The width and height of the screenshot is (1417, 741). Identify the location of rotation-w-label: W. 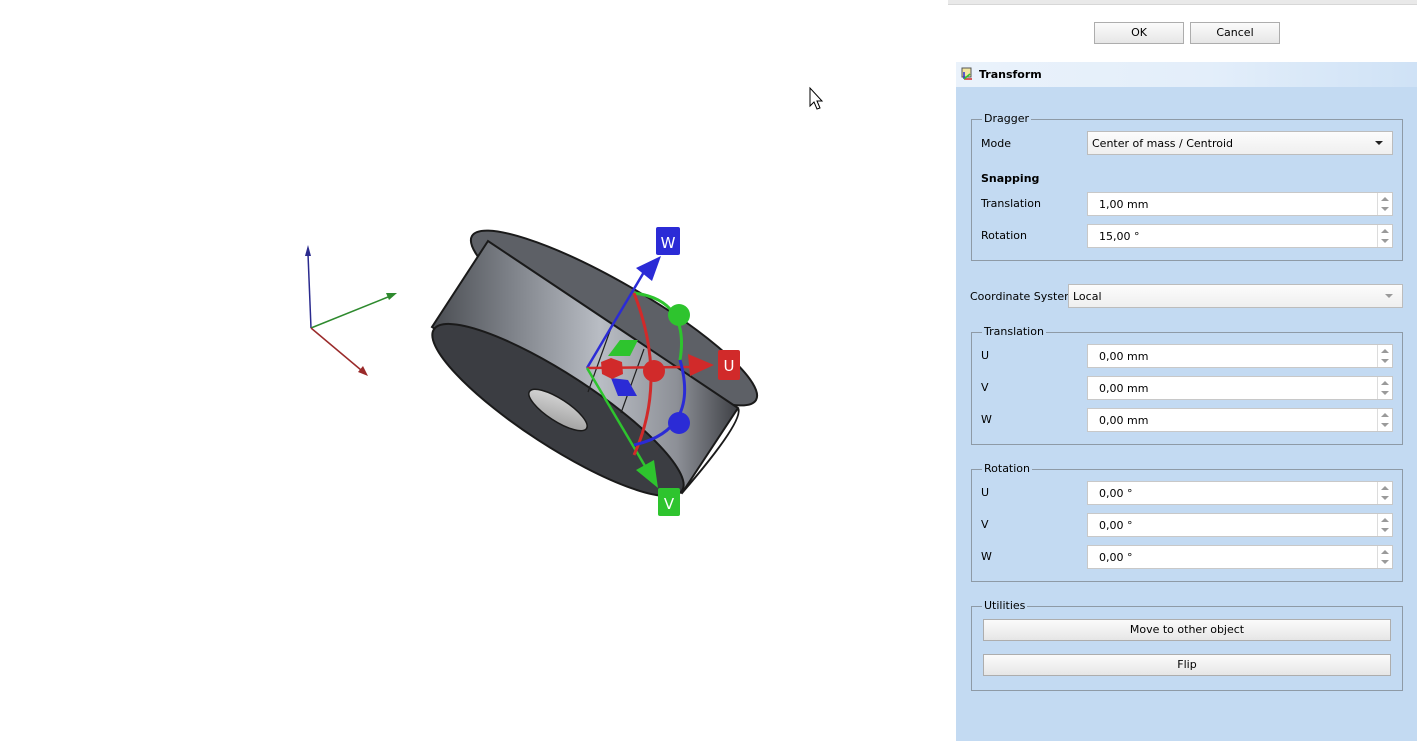
(986, 556).